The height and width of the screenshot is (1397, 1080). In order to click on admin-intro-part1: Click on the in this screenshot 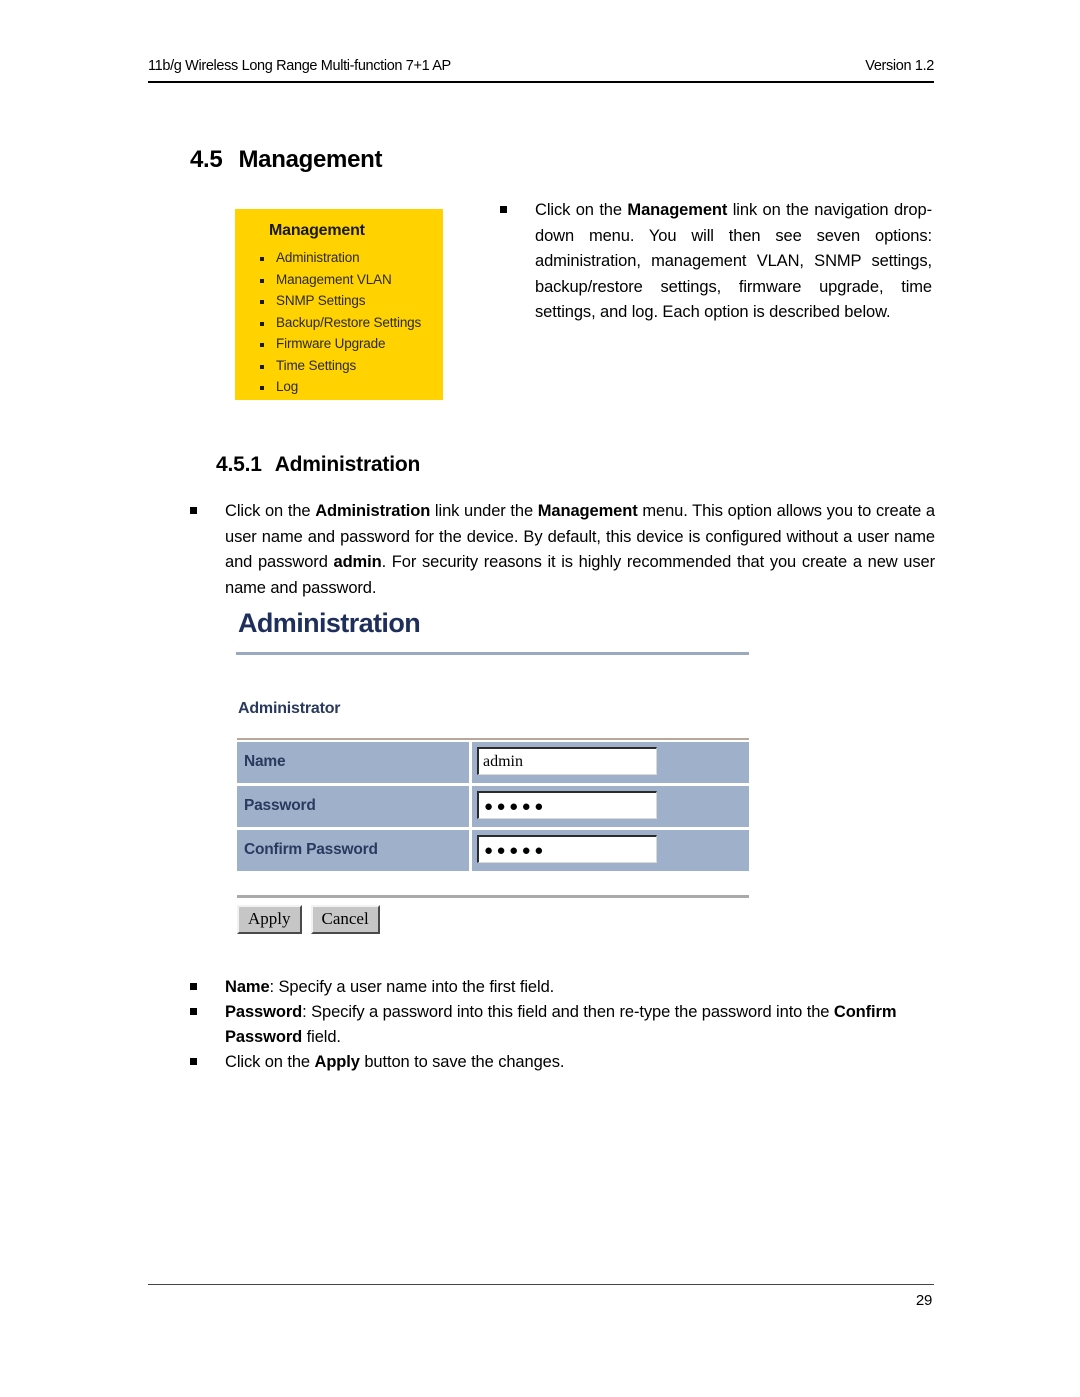, I will do `click(270, 511)`.